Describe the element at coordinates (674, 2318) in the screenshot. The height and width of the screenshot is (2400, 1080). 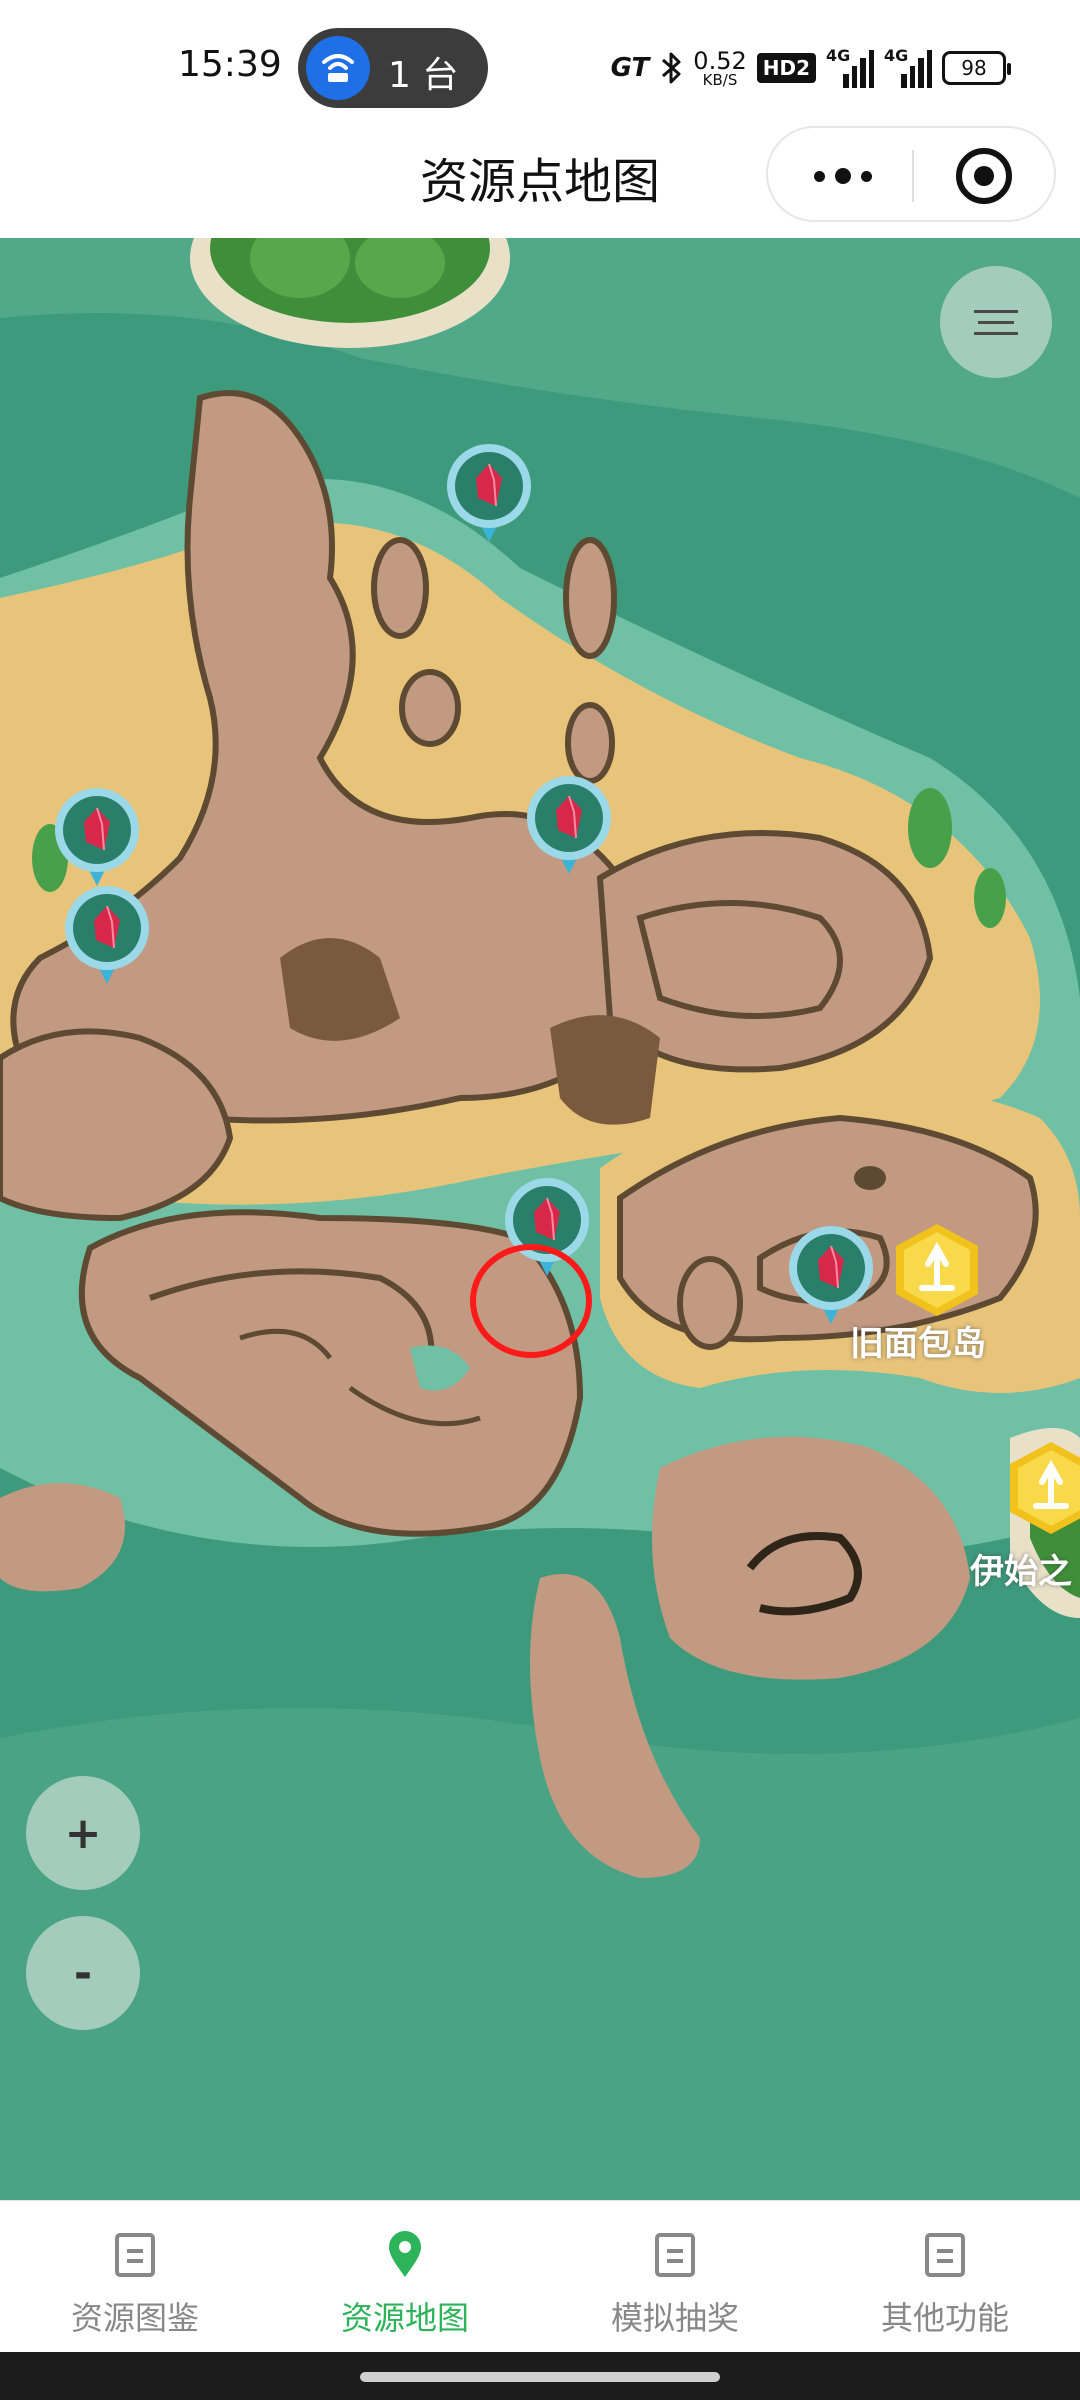
I see `tab-label: 模拟抽奖` at that location.